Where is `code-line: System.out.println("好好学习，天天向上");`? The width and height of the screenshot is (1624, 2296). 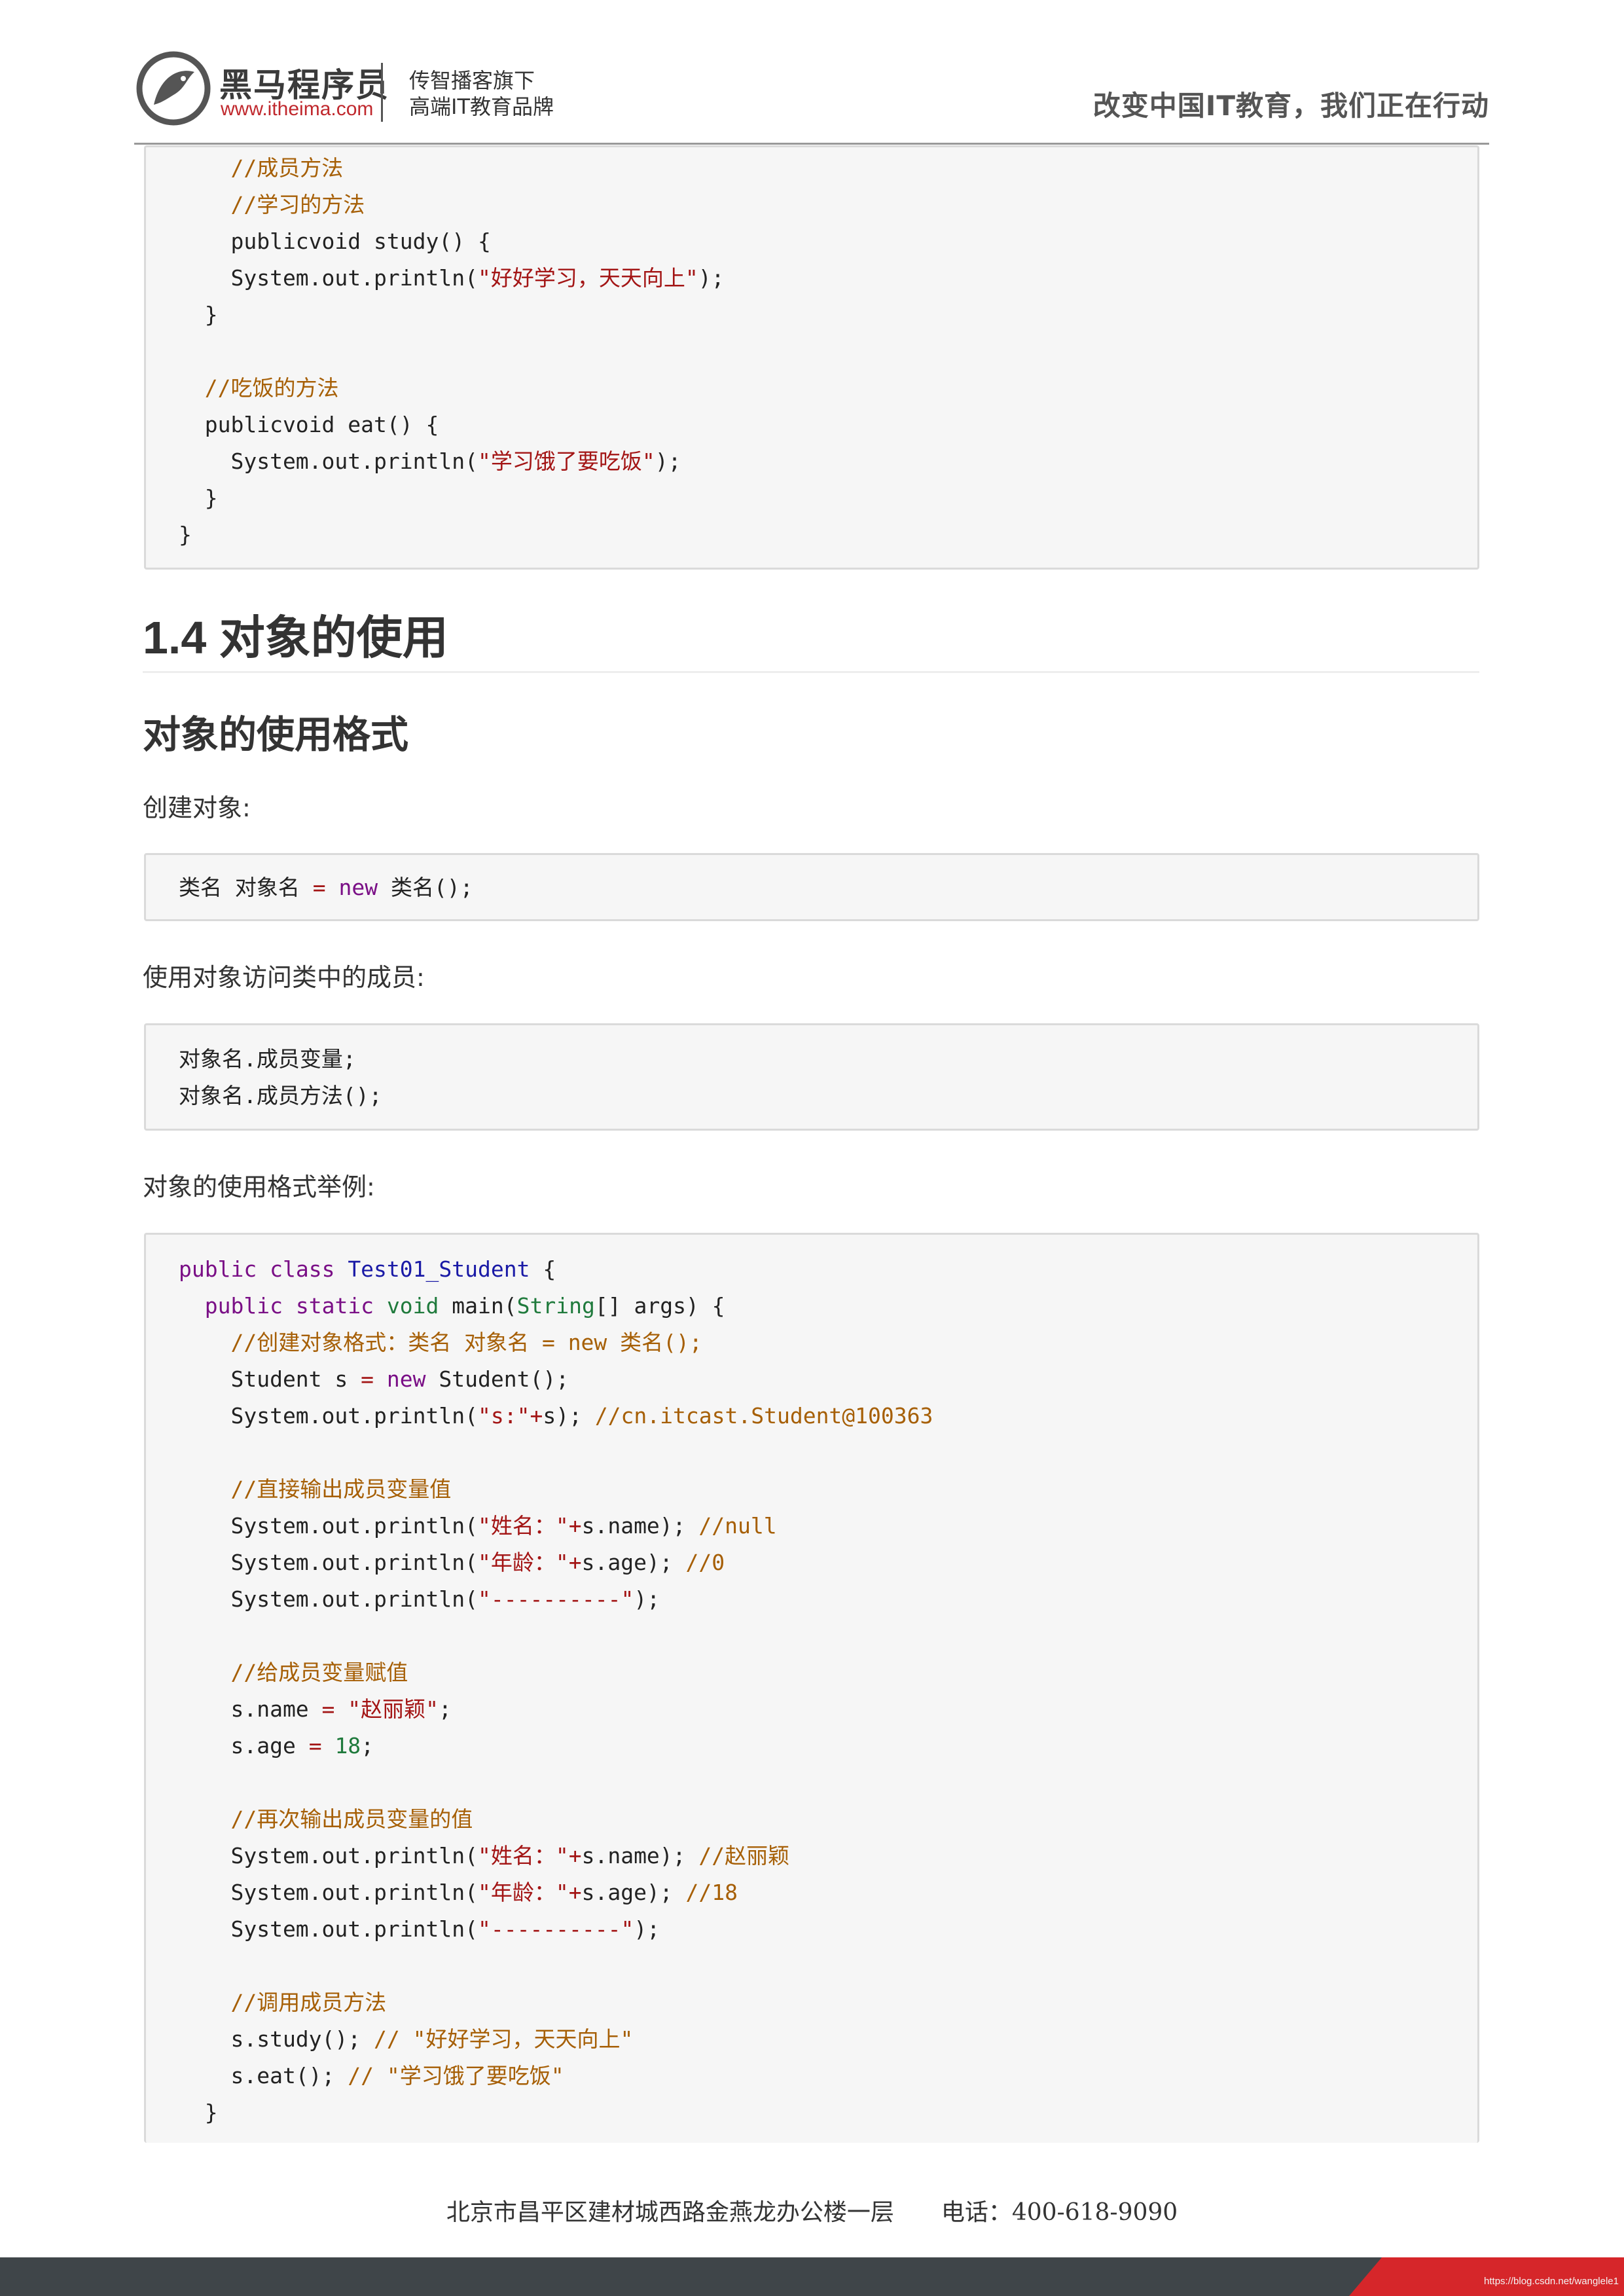 code-line: System.out.println("好好学习，天天向上"); is located at coordinates (452, 278).